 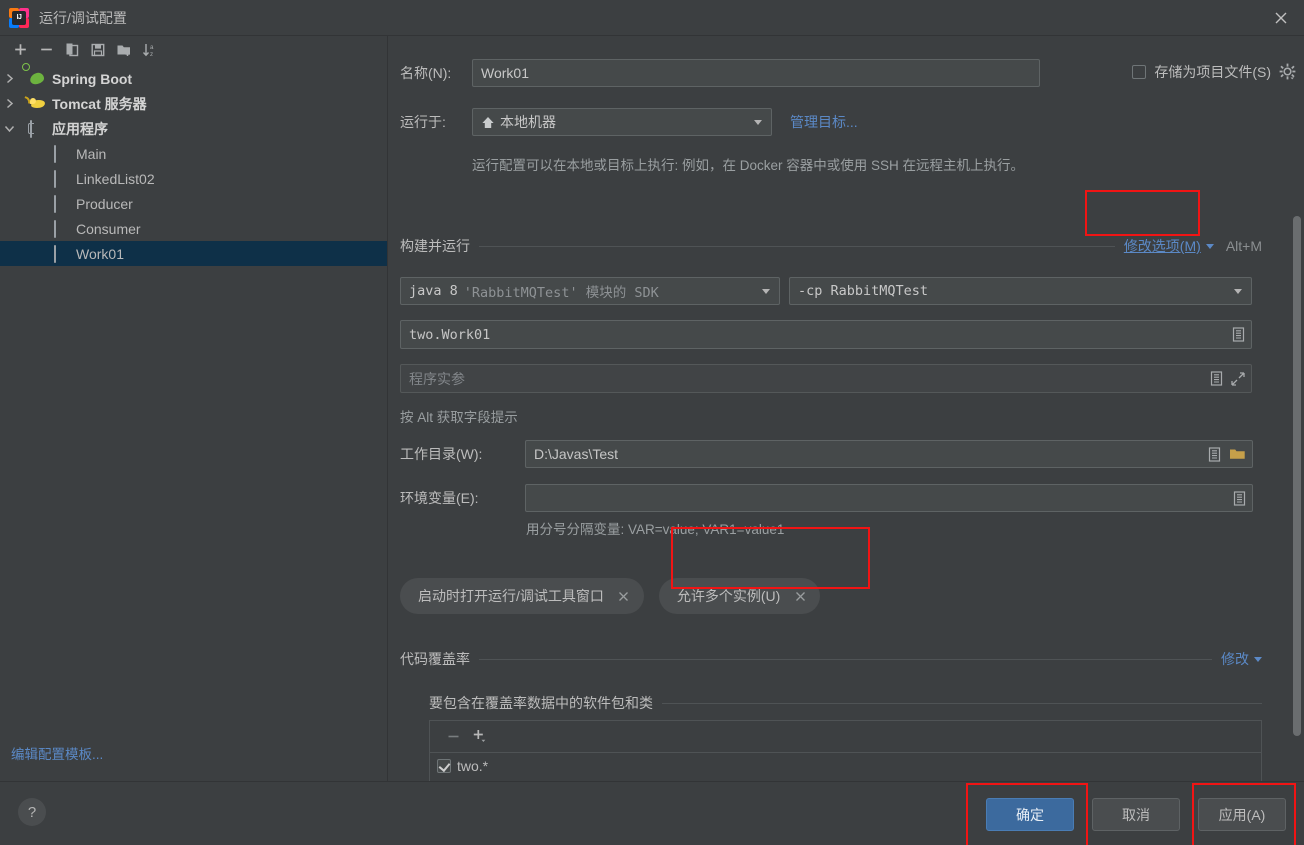 I want to click on coverage-remove-button, so click(x=453, y=737).